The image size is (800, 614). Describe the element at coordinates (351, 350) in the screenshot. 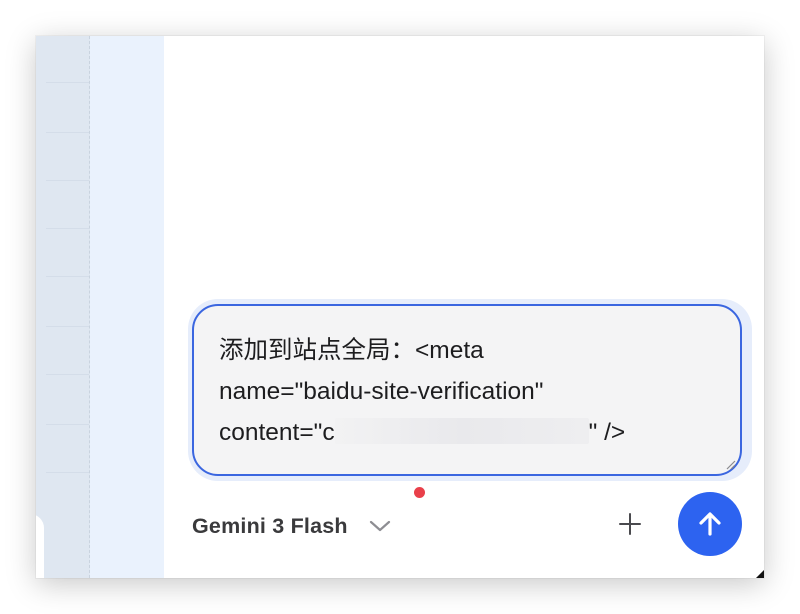

I see `input-line-1: 添加到站点全局：<meta` at that location.